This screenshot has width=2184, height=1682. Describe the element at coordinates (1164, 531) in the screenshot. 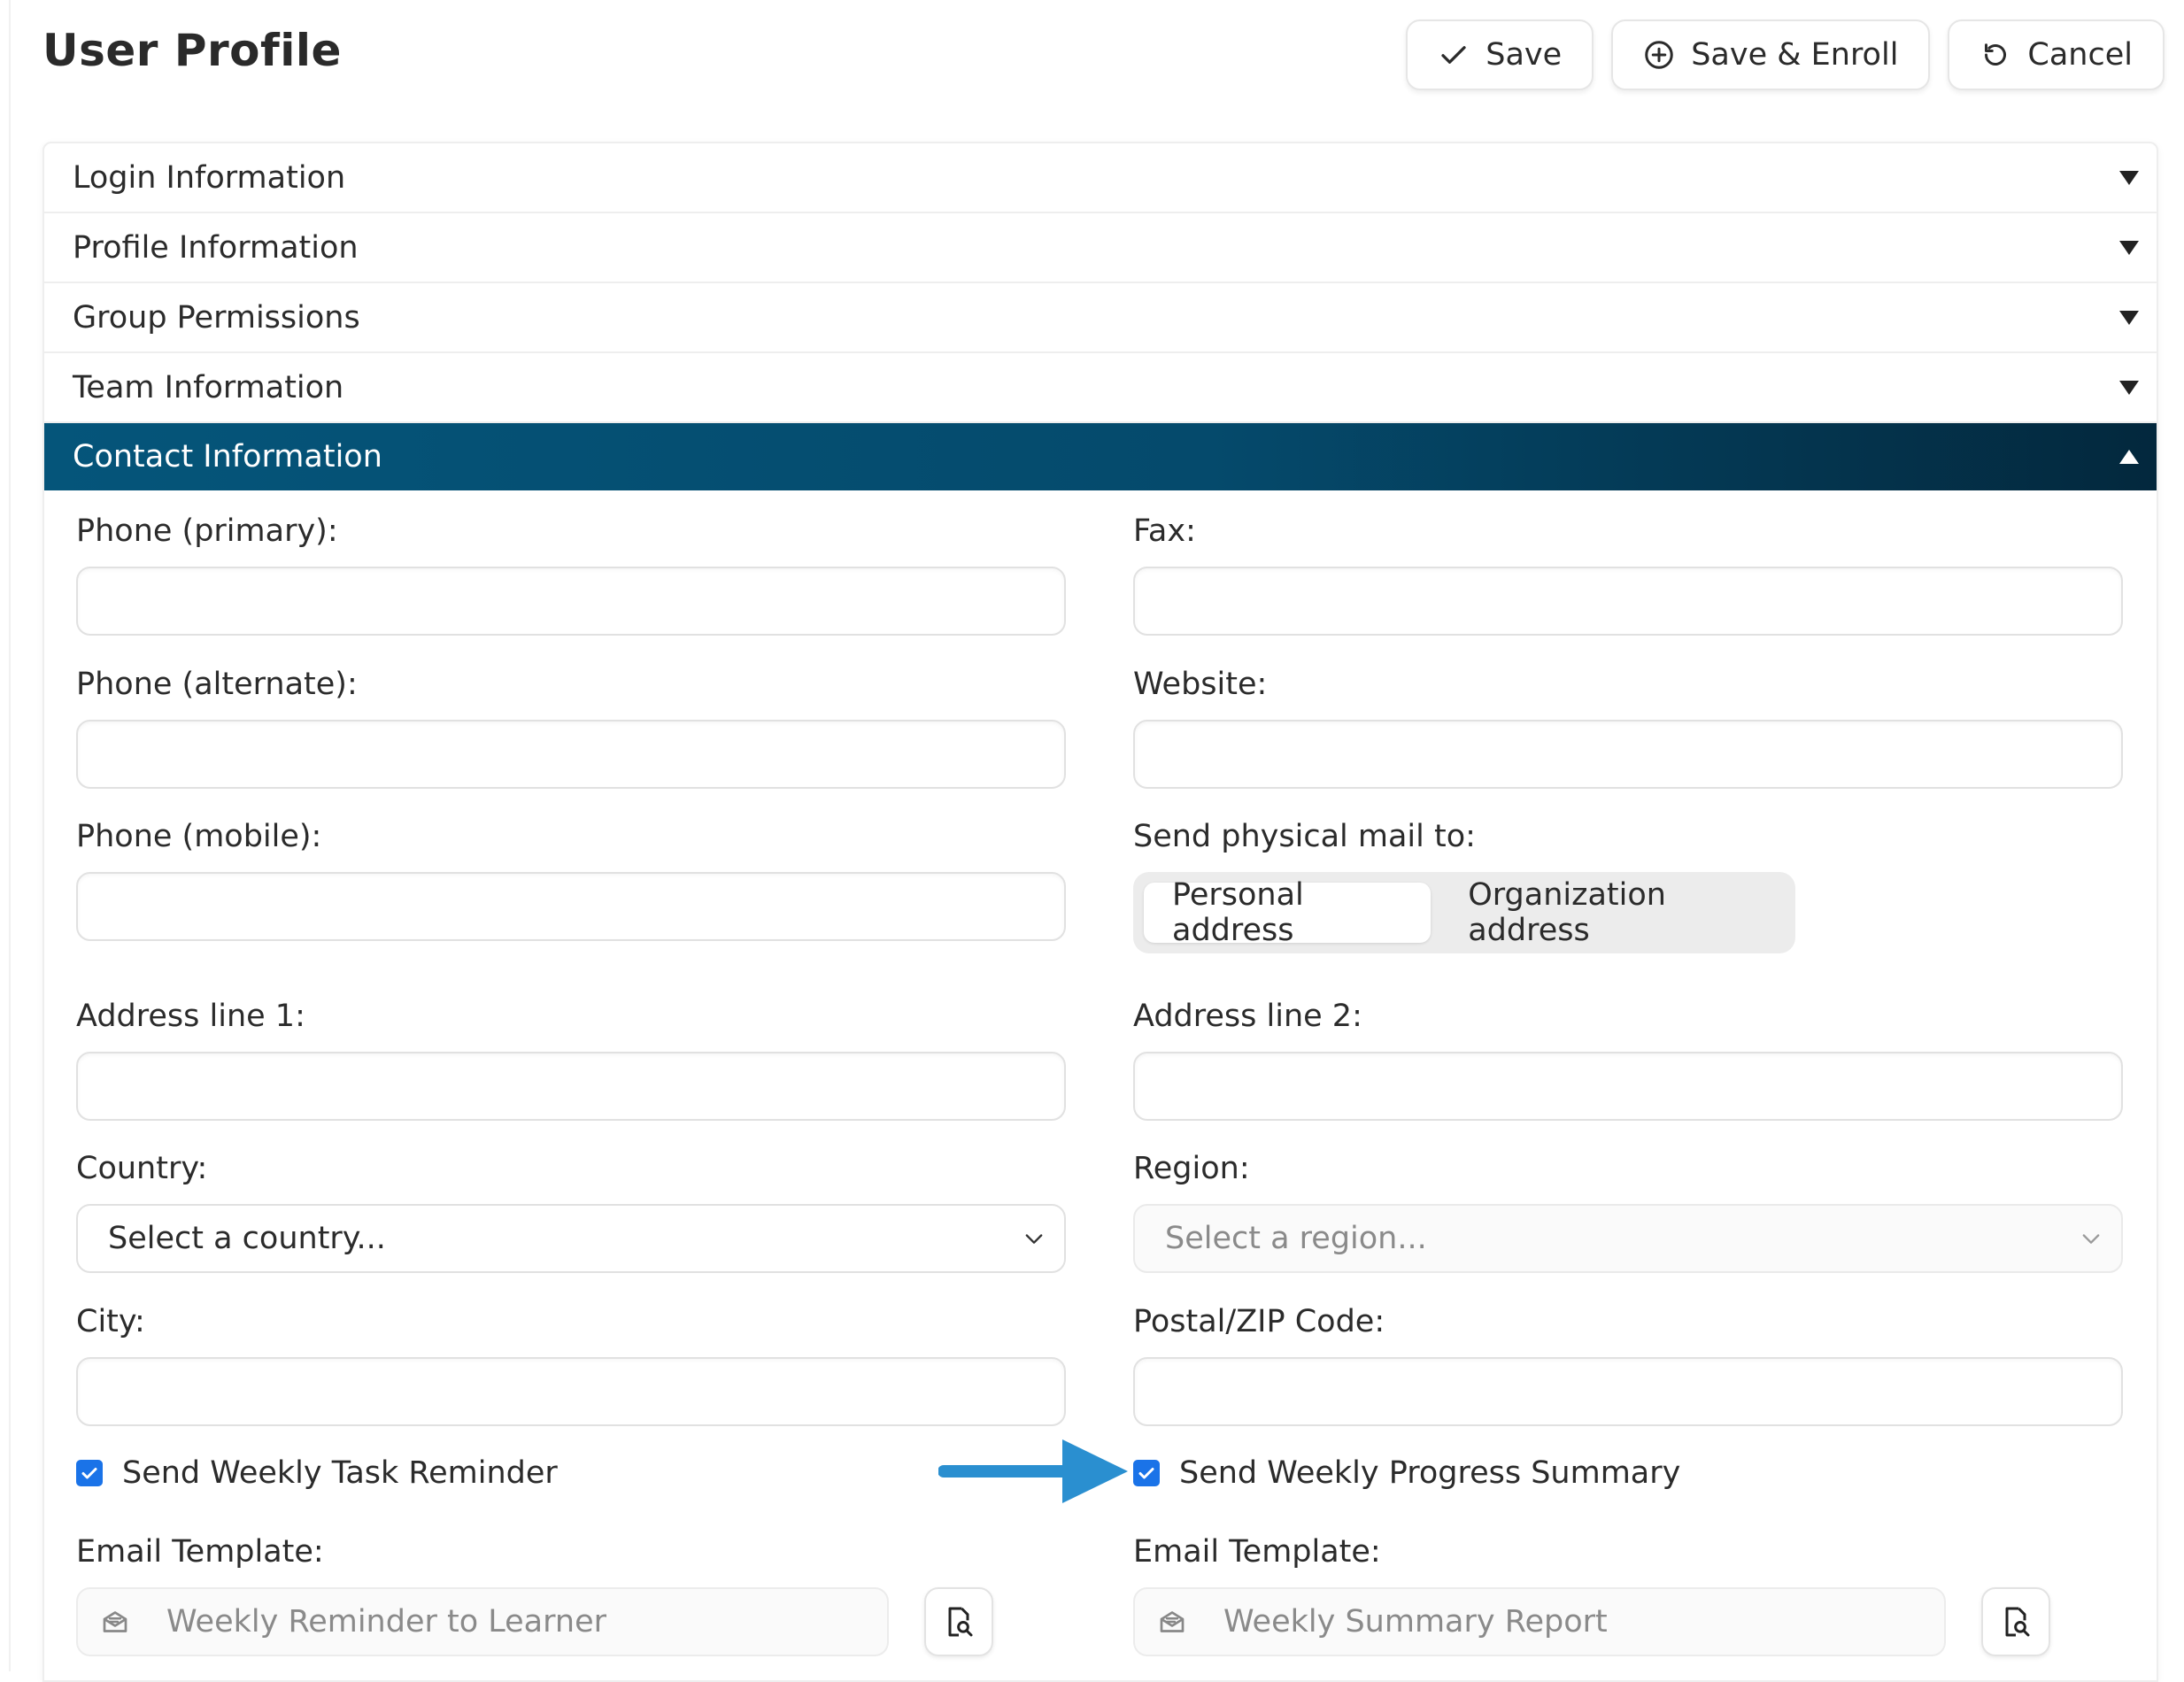

I see `fax-label: Fax:` at that location.